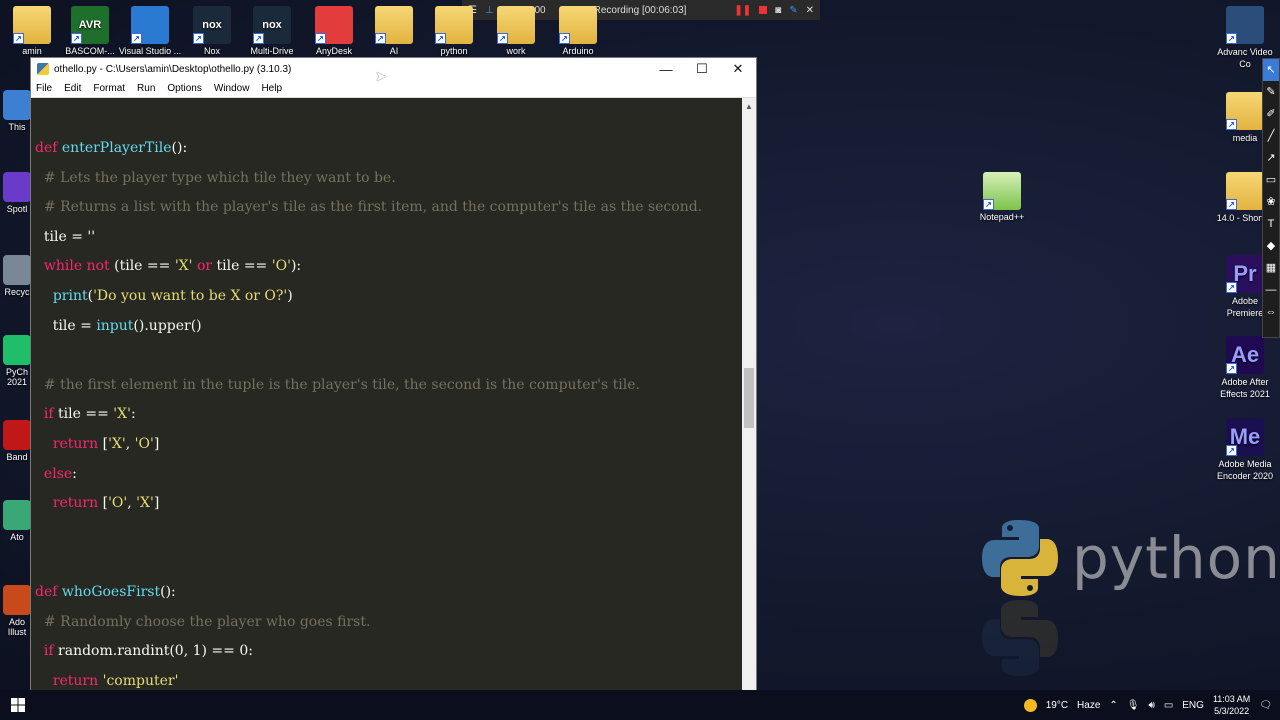  I want to click on desktop-icon-atom: Ato, so click(17, 521).